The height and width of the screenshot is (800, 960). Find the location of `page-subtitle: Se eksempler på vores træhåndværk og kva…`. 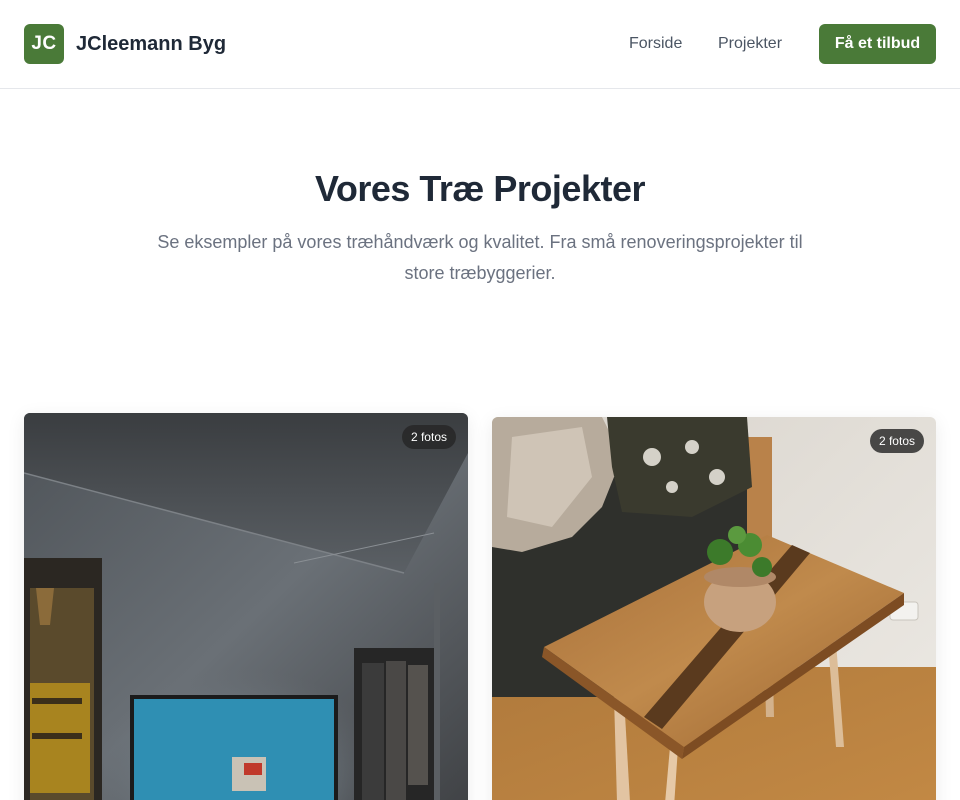

page-subtitle: Se eksempler på vores træhåndværk og kva… is located at coordinates (480, 257).